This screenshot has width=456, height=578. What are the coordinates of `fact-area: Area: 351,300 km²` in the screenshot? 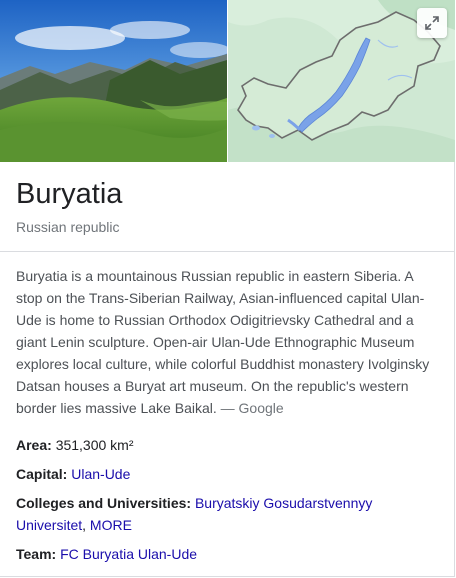 It's located at (226, 445).